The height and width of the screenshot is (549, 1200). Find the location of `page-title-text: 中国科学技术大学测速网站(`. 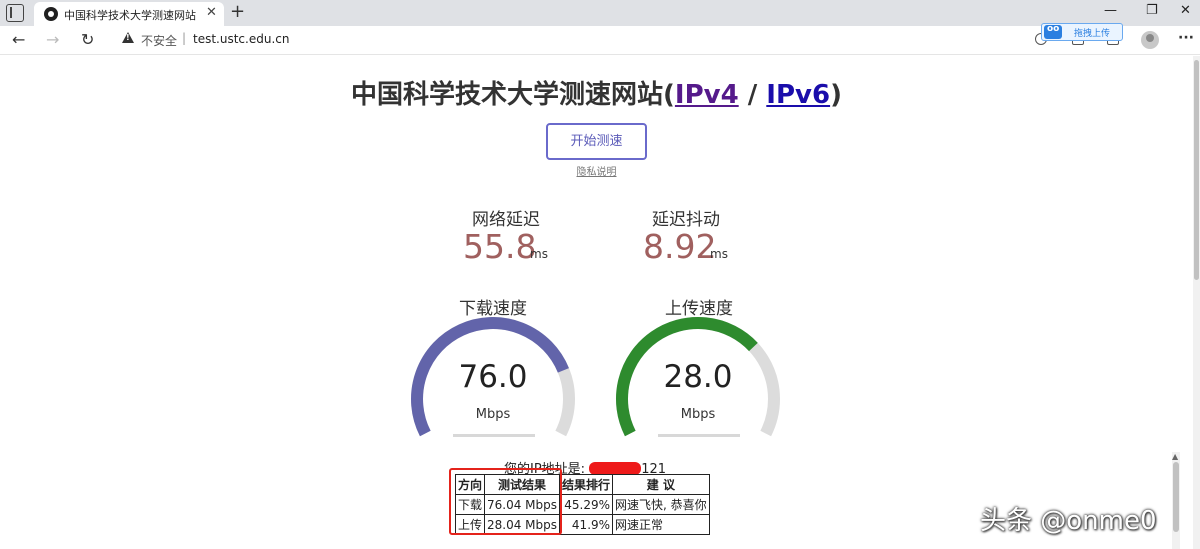

page-title-text: 中国科学技术大学测速网站( is located at coordinates (513, 95).